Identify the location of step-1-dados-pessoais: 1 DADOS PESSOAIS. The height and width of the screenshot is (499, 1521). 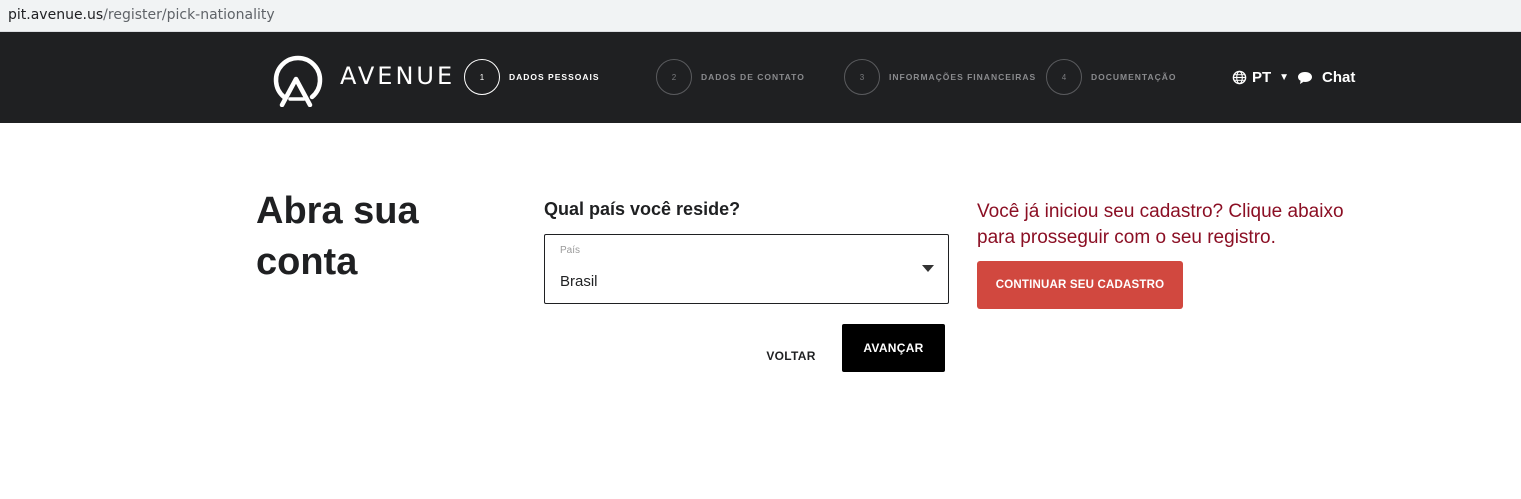
(532, 77).